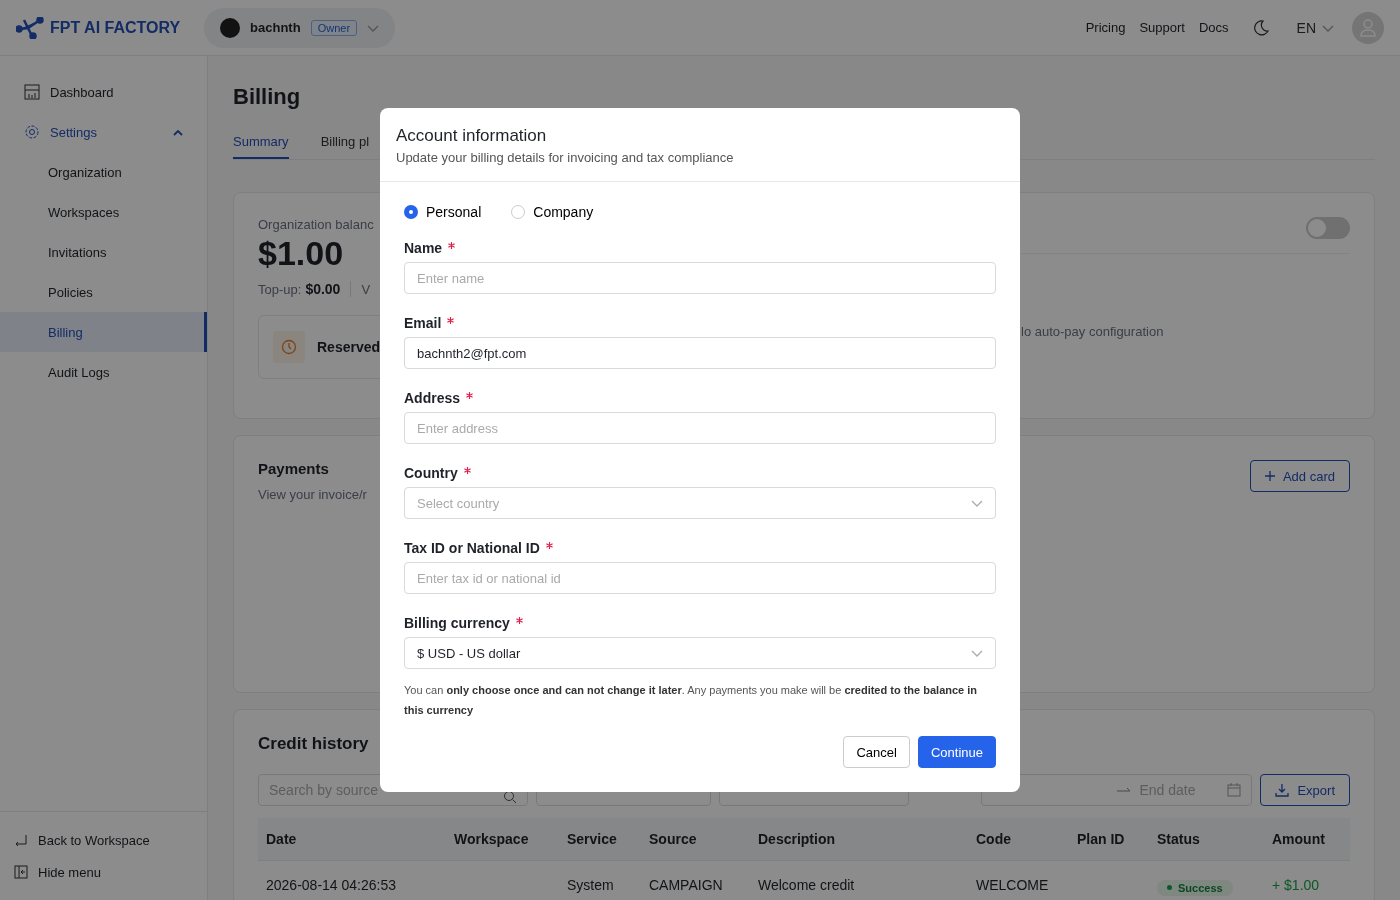 The image size is (1400, 900). I want to click on language-selector: EN, so click(1306, 27).